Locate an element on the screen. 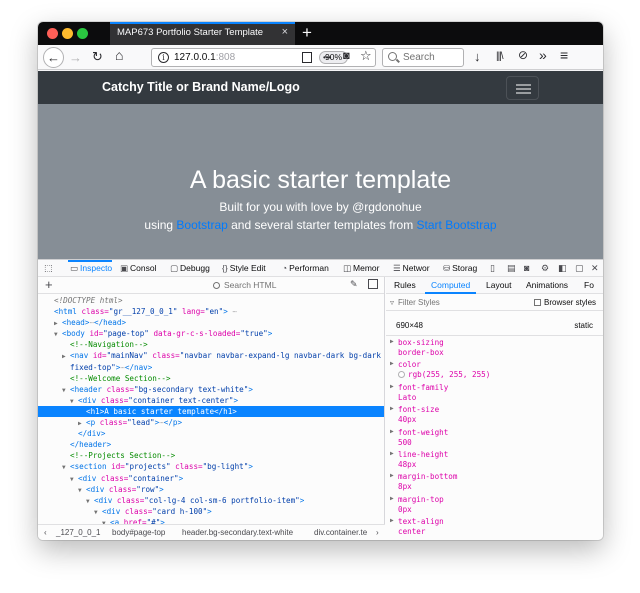  reload-button: ↻ is located at coordinates (97, 56).